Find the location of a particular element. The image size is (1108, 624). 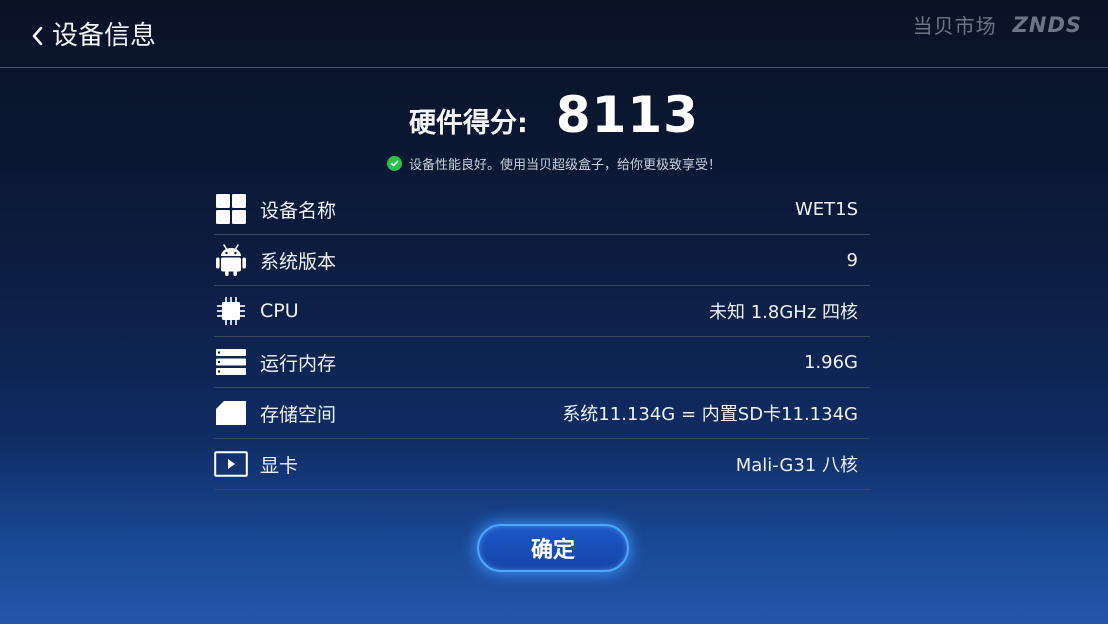

score-label: 硬件得分: is located at coordinates (468, 123).